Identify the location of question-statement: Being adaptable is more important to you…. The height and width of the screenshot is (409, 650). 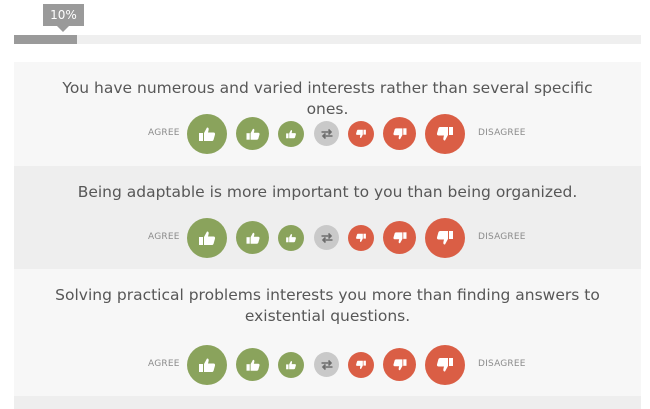
(327, 192).